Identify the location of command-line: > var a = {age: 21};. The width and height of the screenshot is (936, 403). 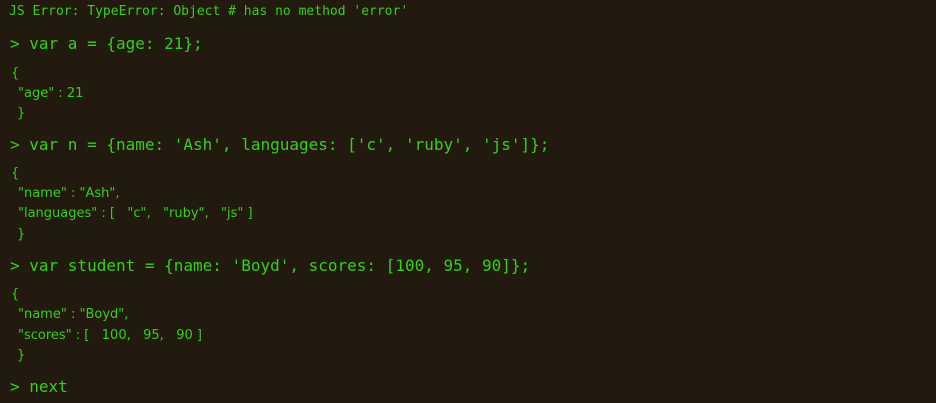
(106, 43).